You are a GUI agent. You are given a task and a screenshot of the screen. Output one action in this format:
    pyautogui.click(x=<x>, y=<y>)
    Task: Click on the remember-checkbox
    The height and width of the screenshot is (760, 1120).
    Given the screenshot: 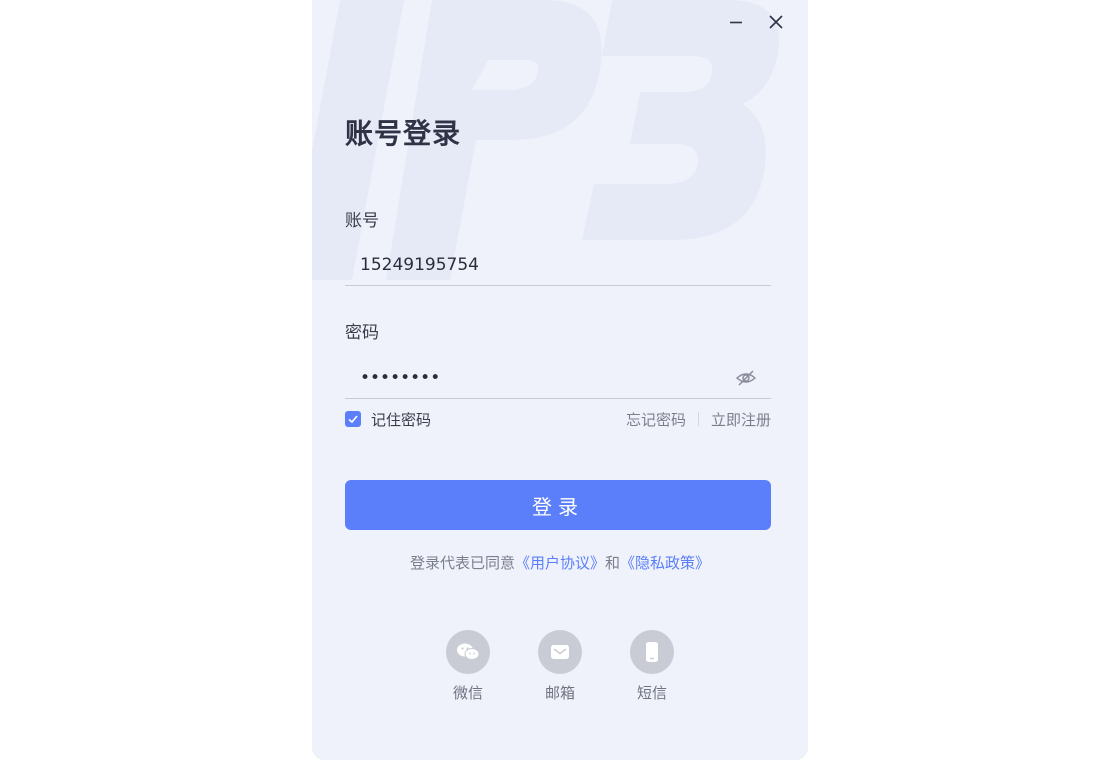 What is the action you would take?
    pyautogui.click(x=353, y=419)
    